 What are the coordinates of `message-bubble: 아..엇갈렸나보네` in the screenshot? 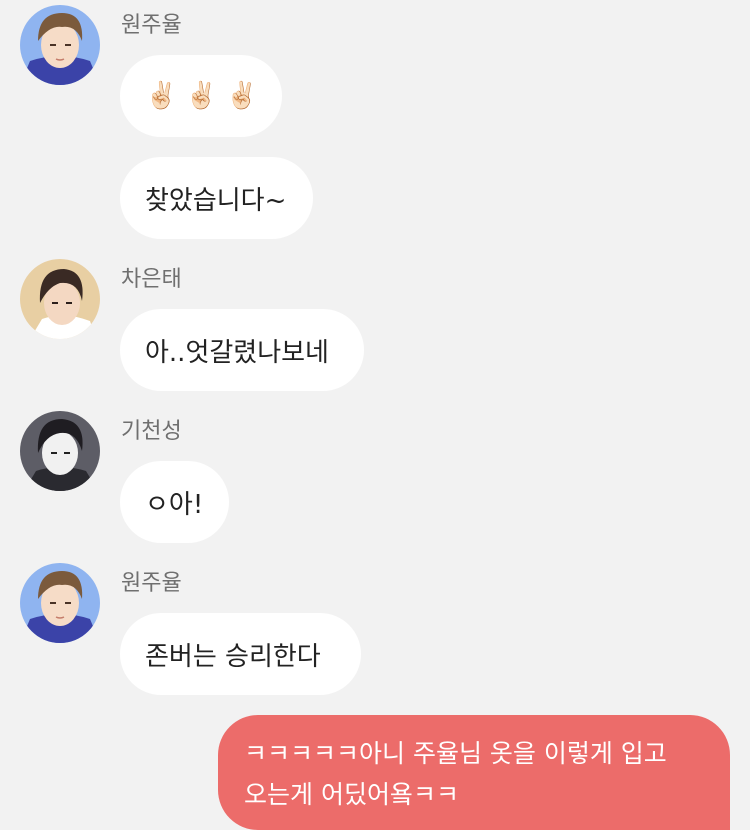 It's located at (242, 350).